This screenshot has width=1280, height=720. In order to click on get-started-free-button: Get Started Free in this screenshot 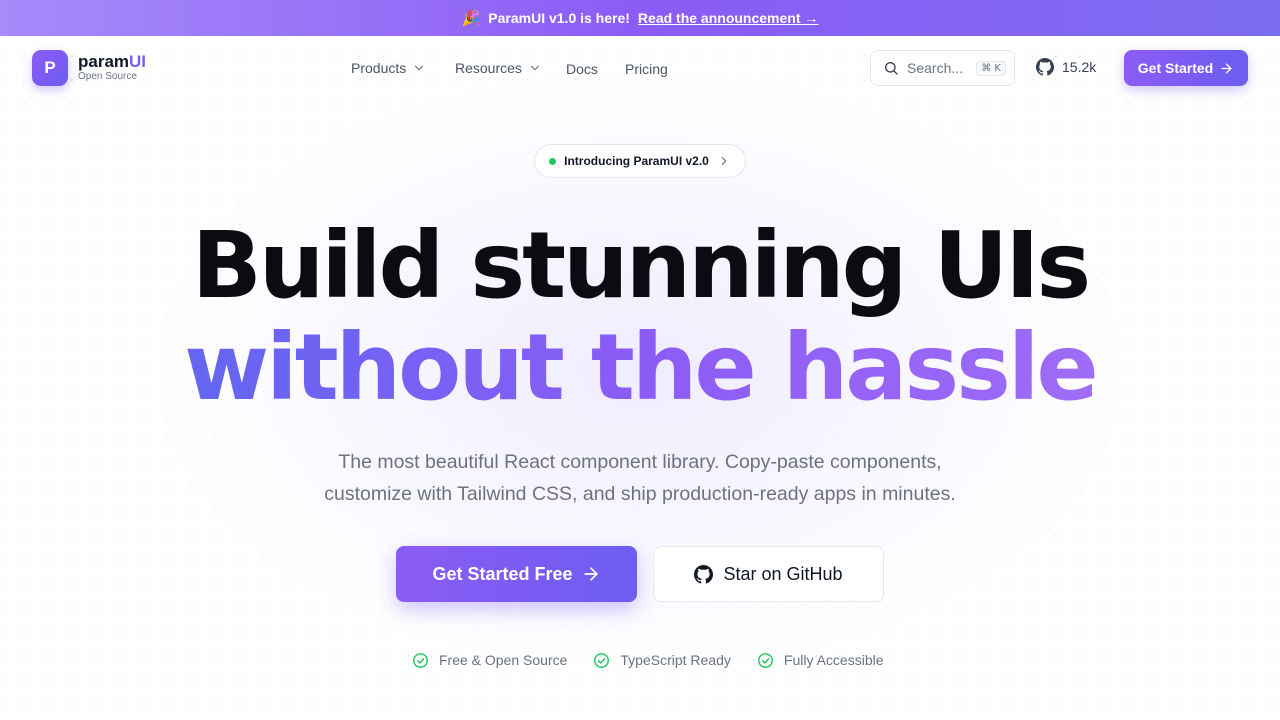, I will do `click(516, 574)`.